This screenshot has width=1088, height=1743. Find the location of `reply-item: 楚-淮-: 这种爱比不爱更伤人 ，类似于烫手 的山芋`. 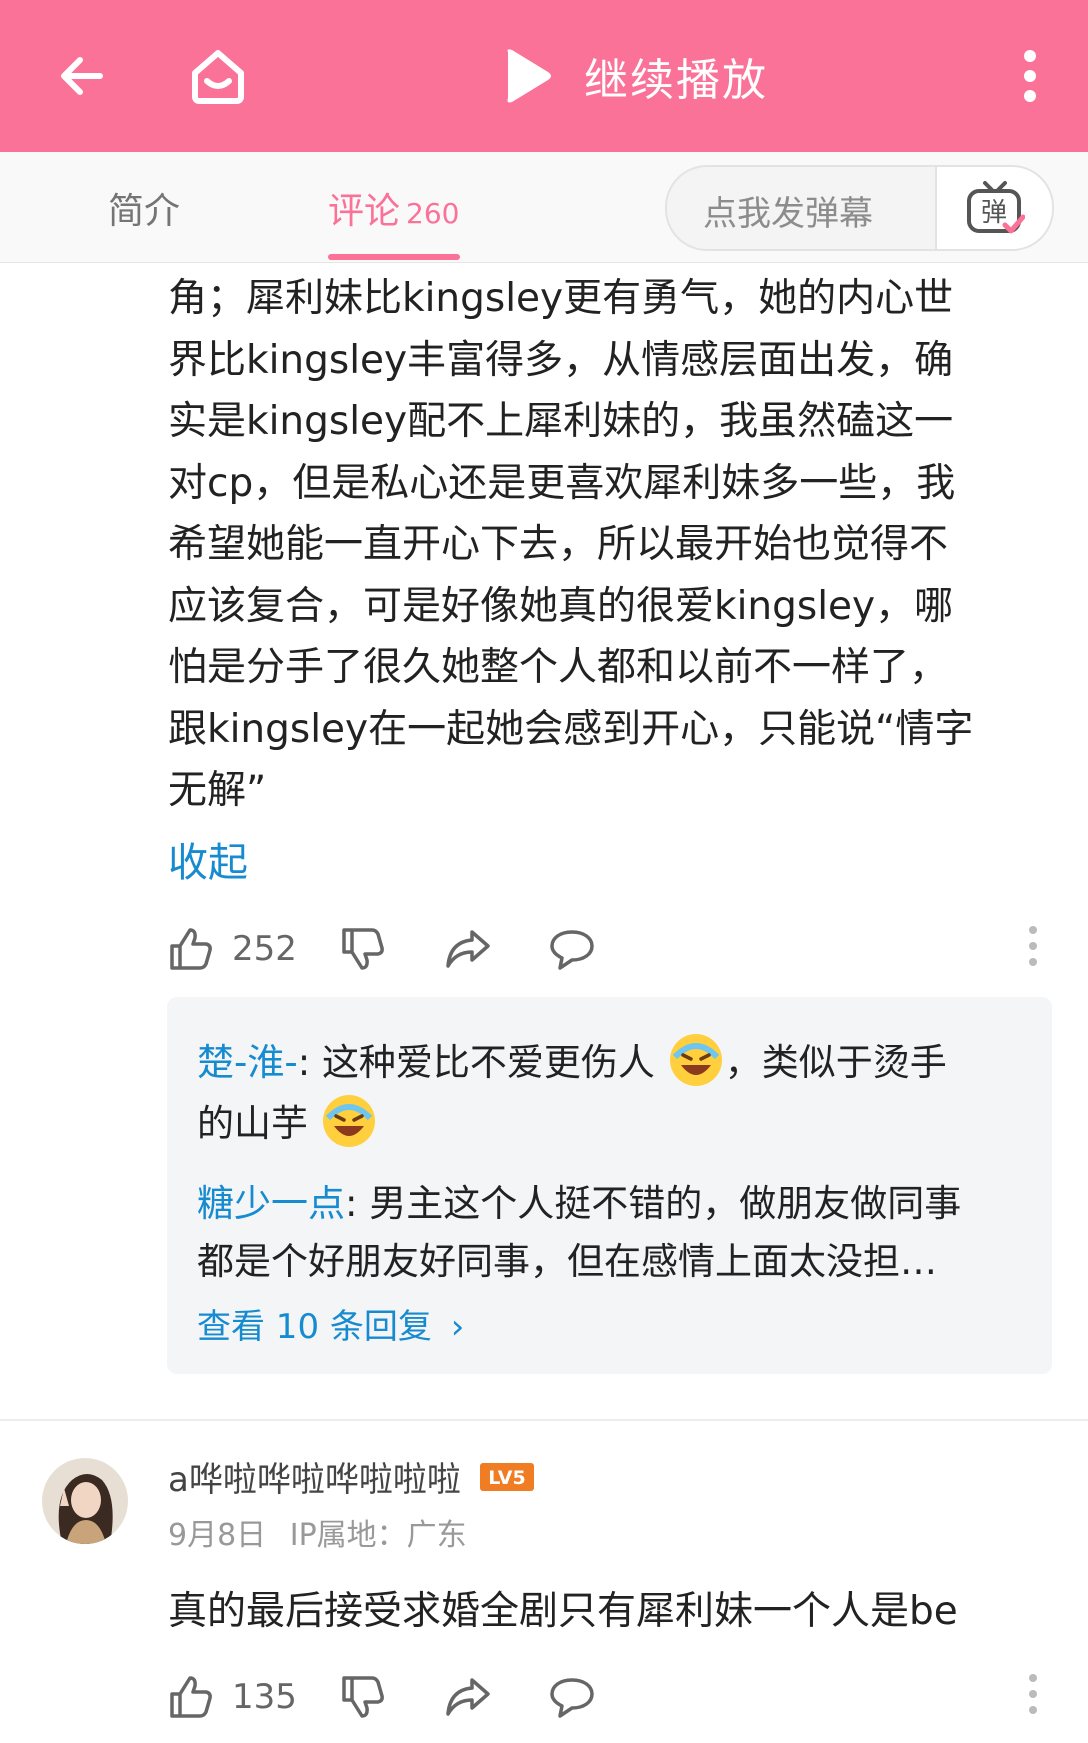

reply-item: 楚-淮-: 这种爱比不爱更伤人 ，类似于烫手 的山芋 is located at coordinates (612, 1092).